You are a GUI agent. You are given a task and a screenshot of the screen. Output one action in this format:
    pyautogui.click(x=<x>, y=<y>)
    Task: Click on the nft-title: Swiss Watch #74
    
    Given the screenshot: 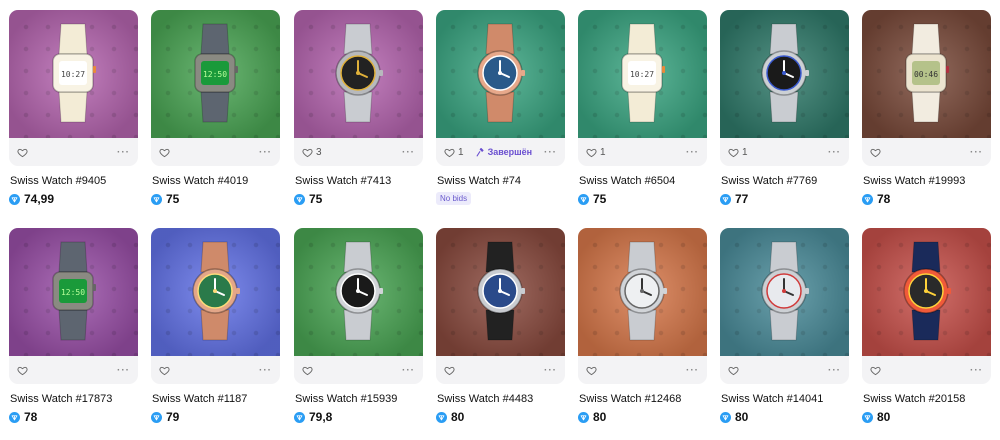 What is the action you would take?
    pyautogui.click(x=500, y=181)
    